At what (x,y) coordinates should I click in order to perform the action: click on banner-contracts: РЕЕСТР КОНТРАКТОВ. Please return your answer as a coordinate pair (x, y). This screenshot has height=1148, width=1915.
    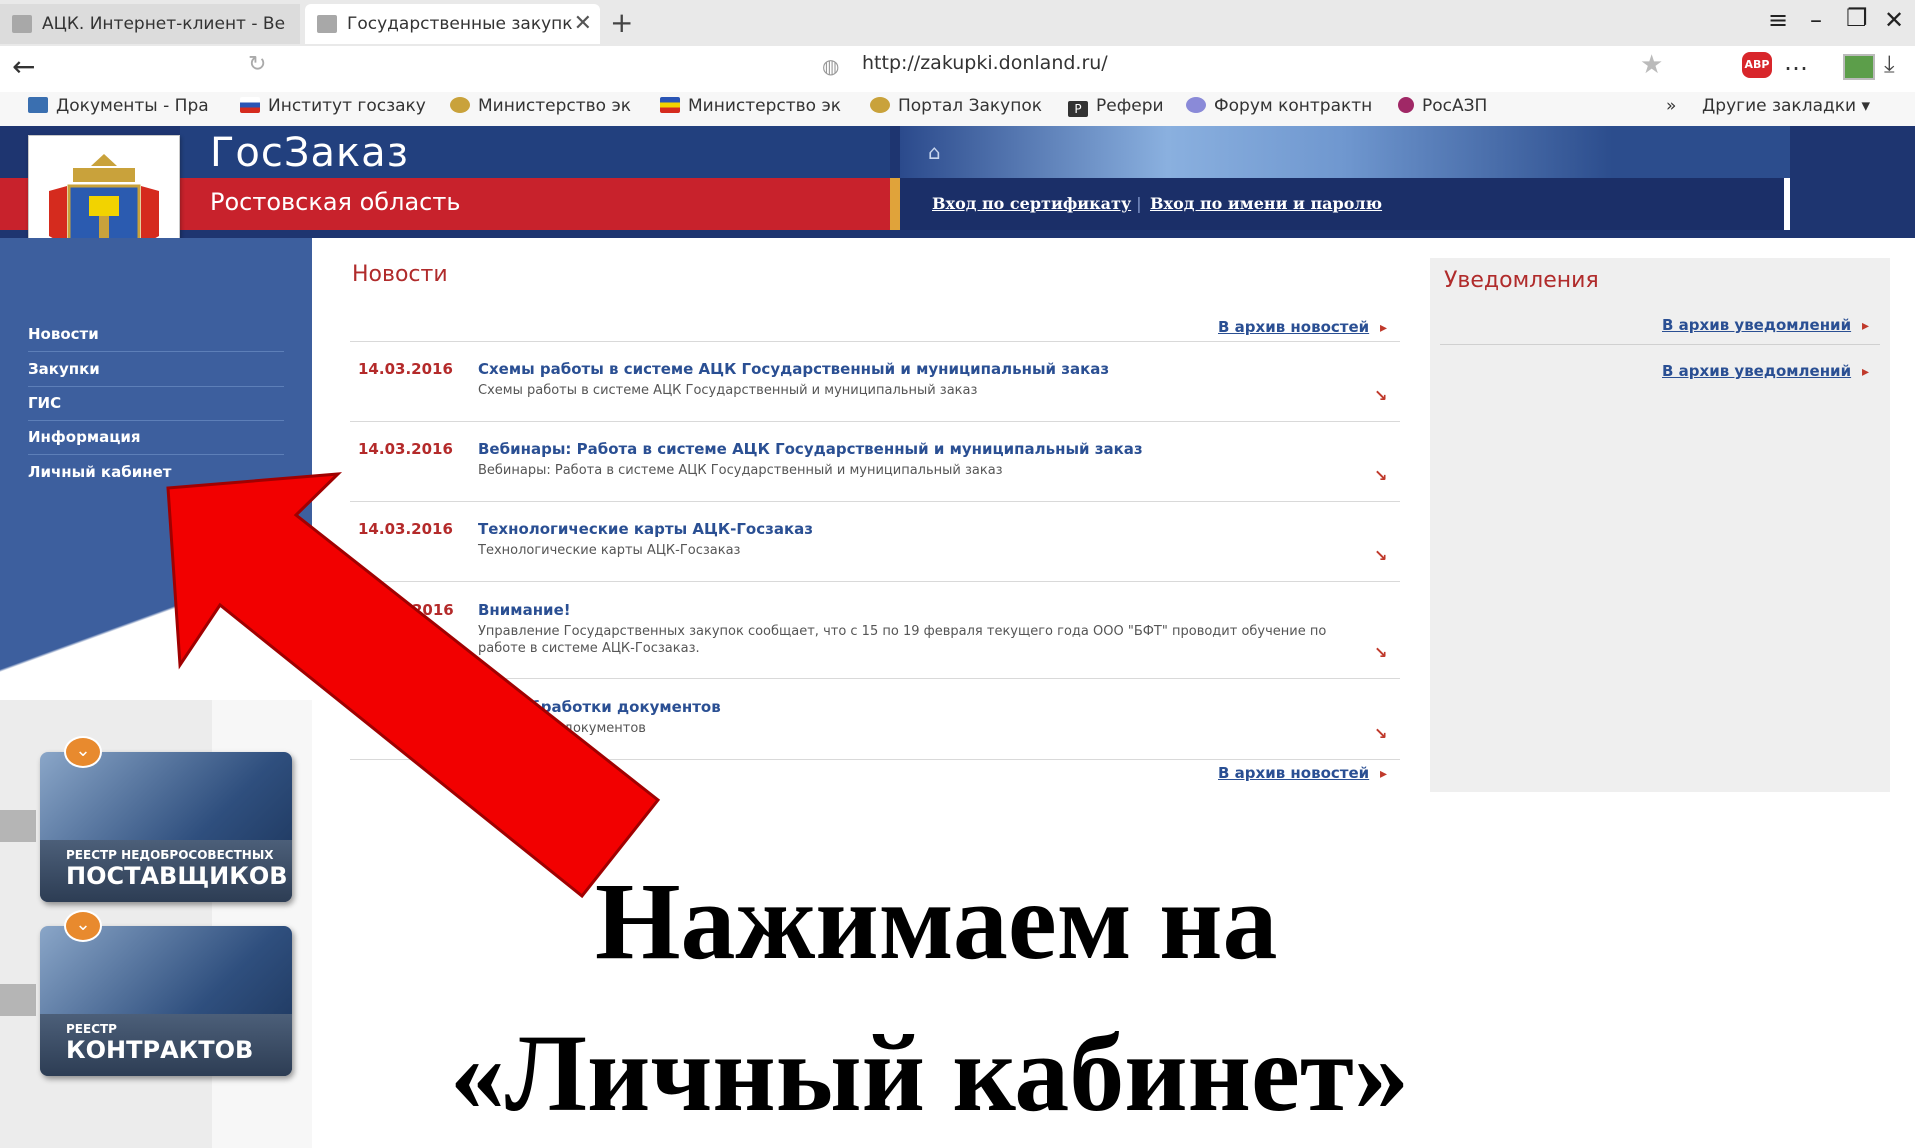
    Looking at the image, I should click on (166, 1001).